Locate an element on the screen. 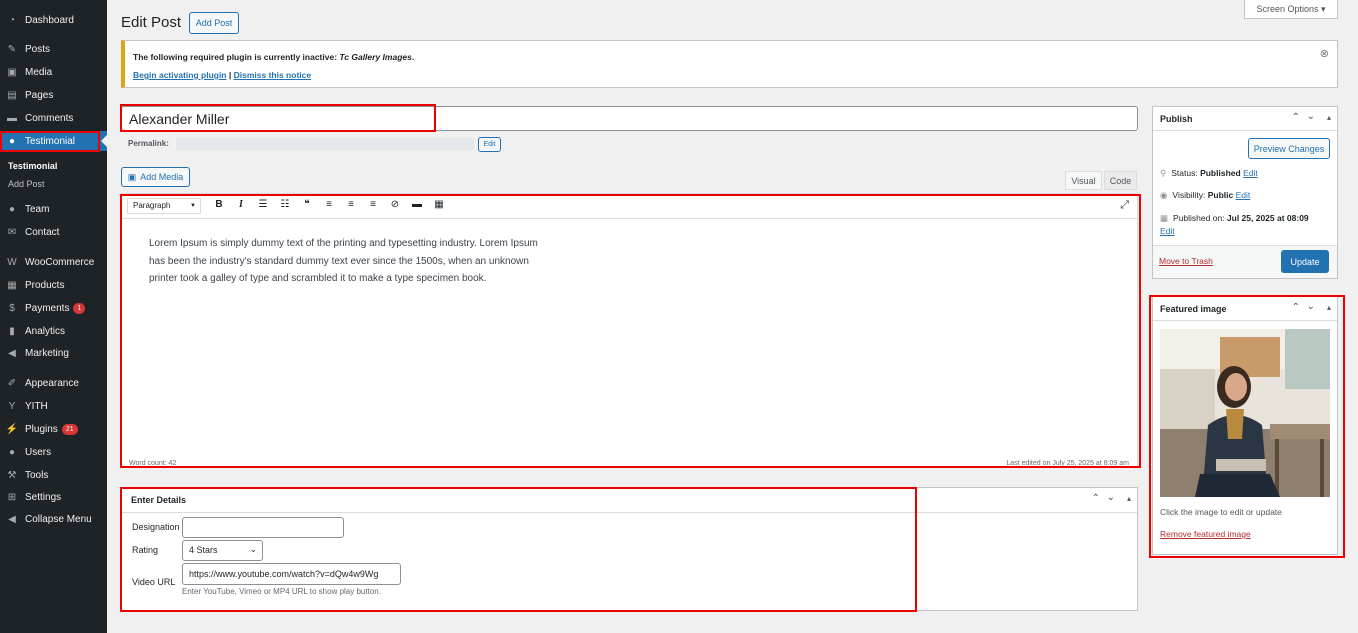 The width and height of the screenshot is (1358, 633). post-title-input: Alexander Miller is located at coordinates (629, 118).